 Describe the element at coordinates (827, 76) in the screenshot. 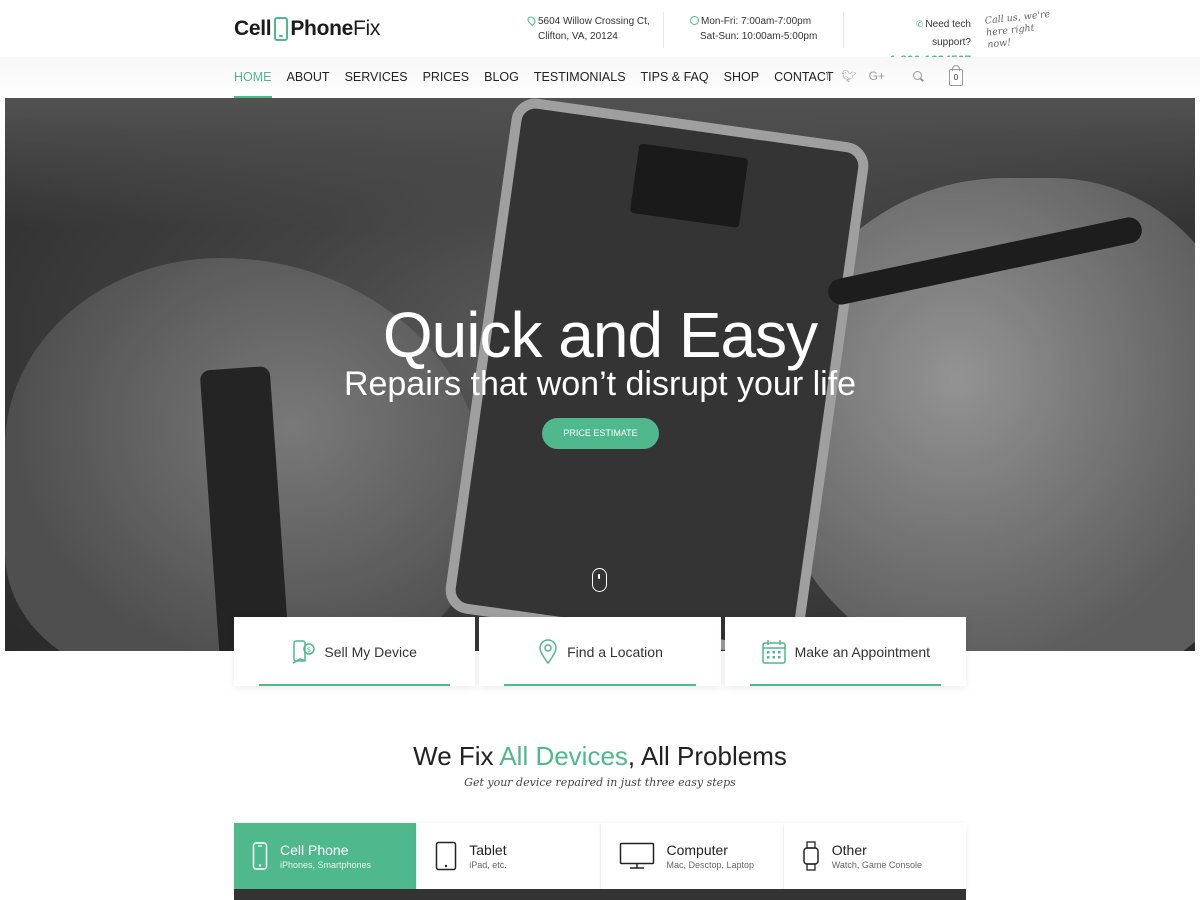

I see `facebook-icon: f` at that location.